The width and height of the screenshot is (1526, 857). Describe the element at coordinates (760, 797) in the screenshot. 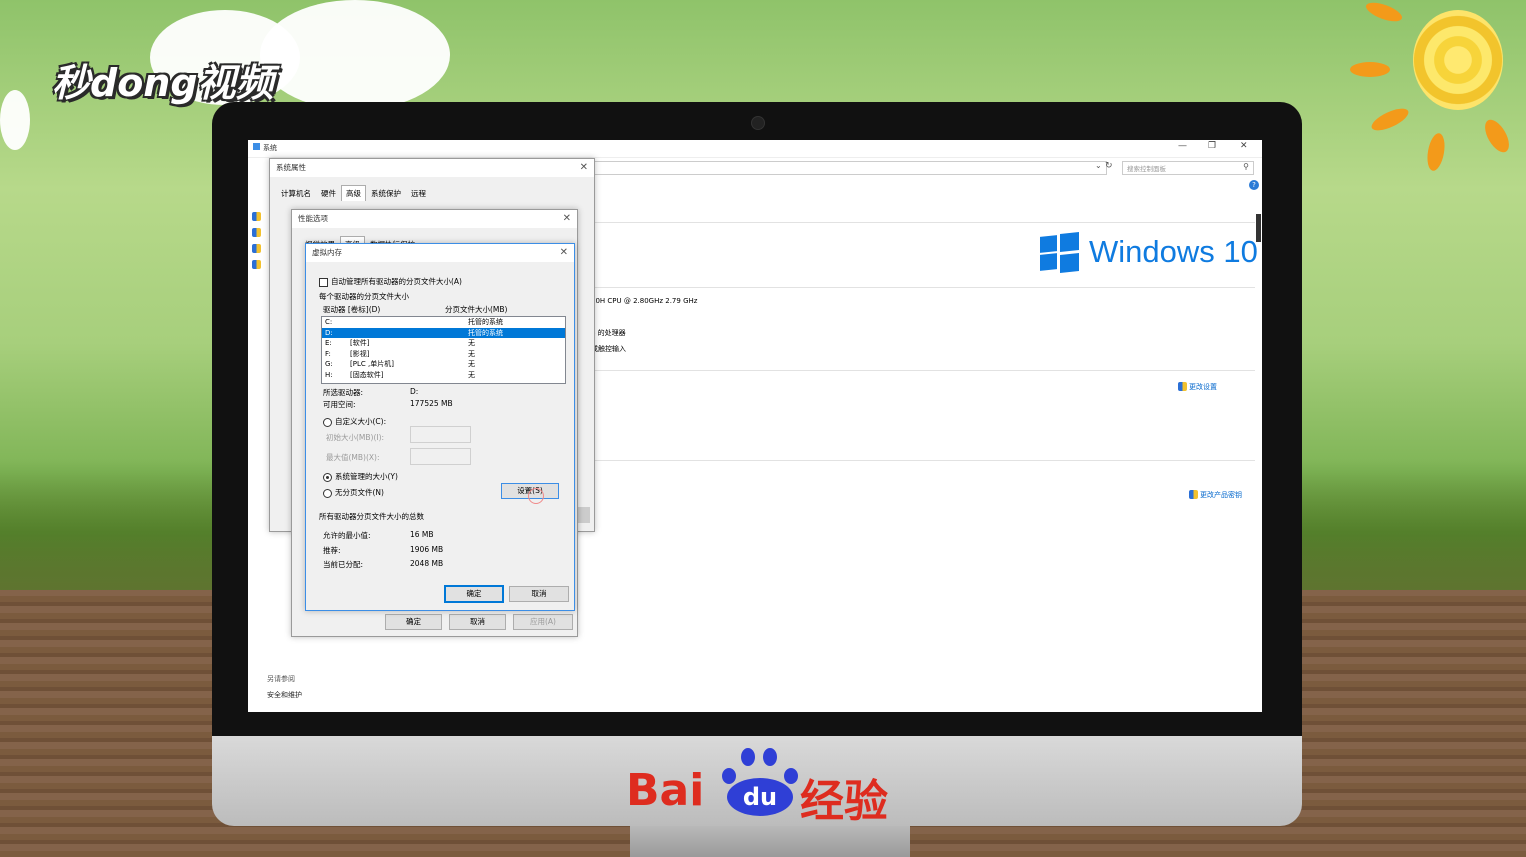

I see `baidu-paw-du: du` at that location.